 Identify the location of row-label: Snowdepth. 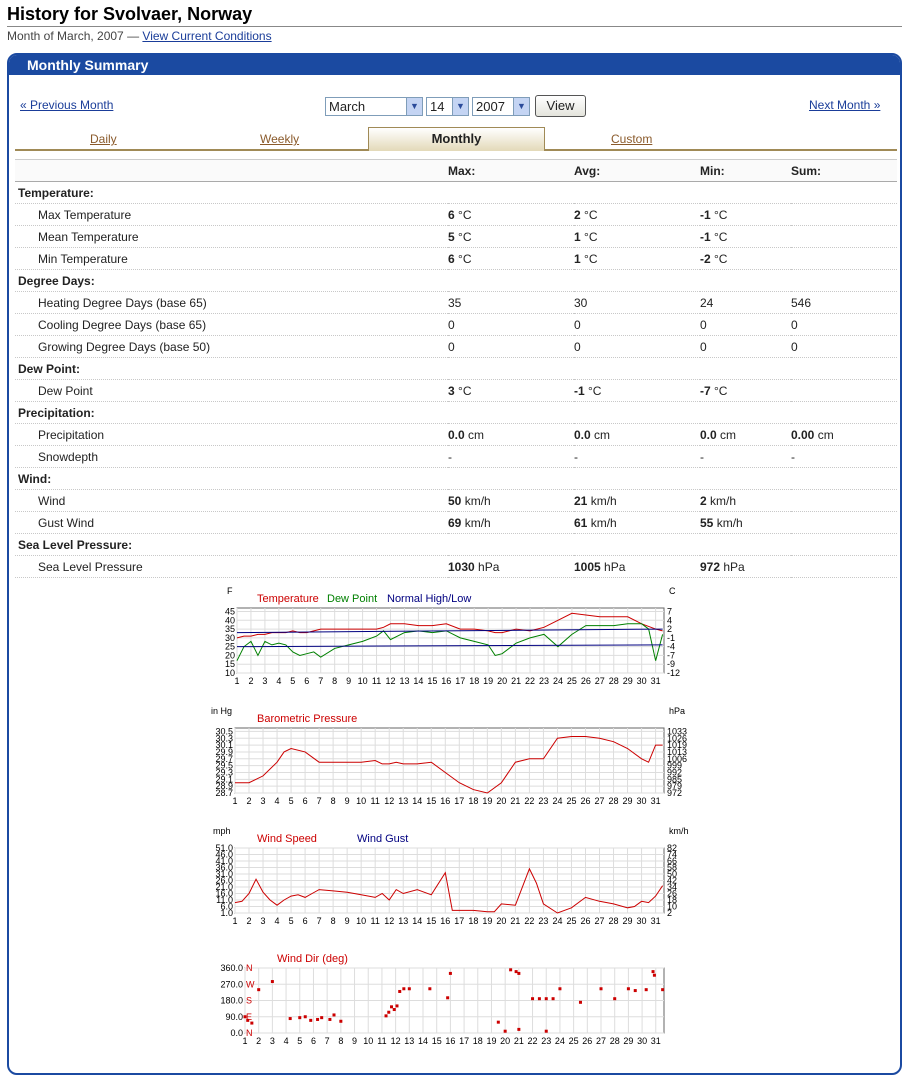
(231, 456).